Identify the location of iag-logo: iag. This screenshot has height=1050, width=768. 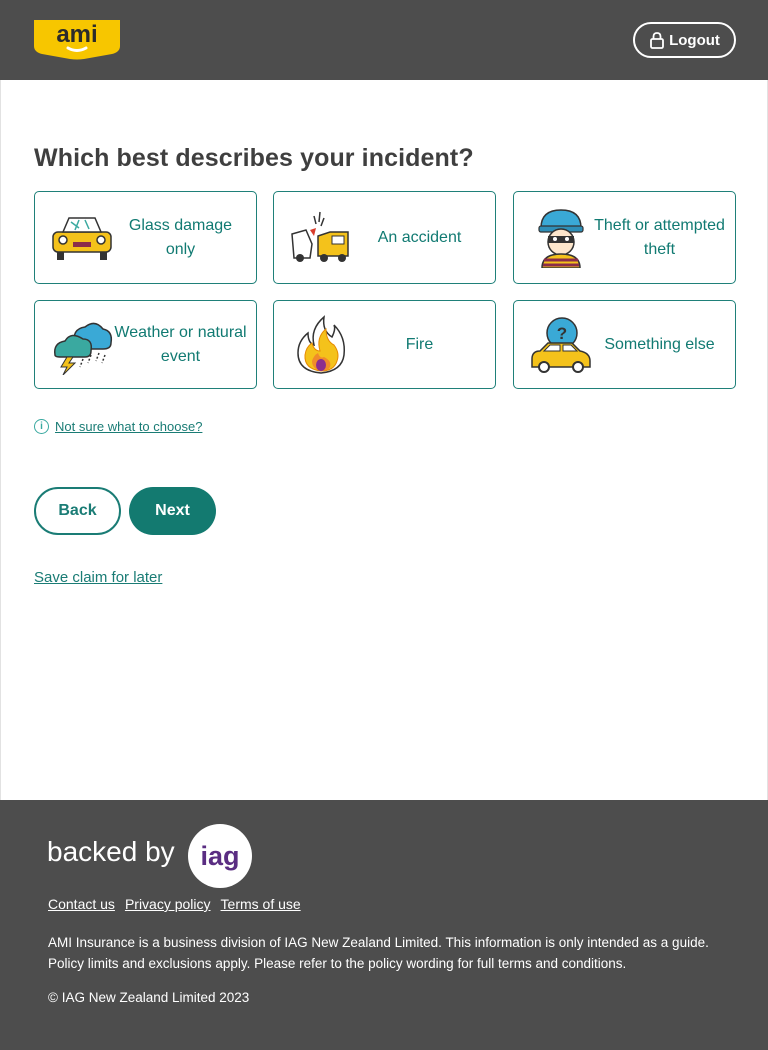
(220, 856).